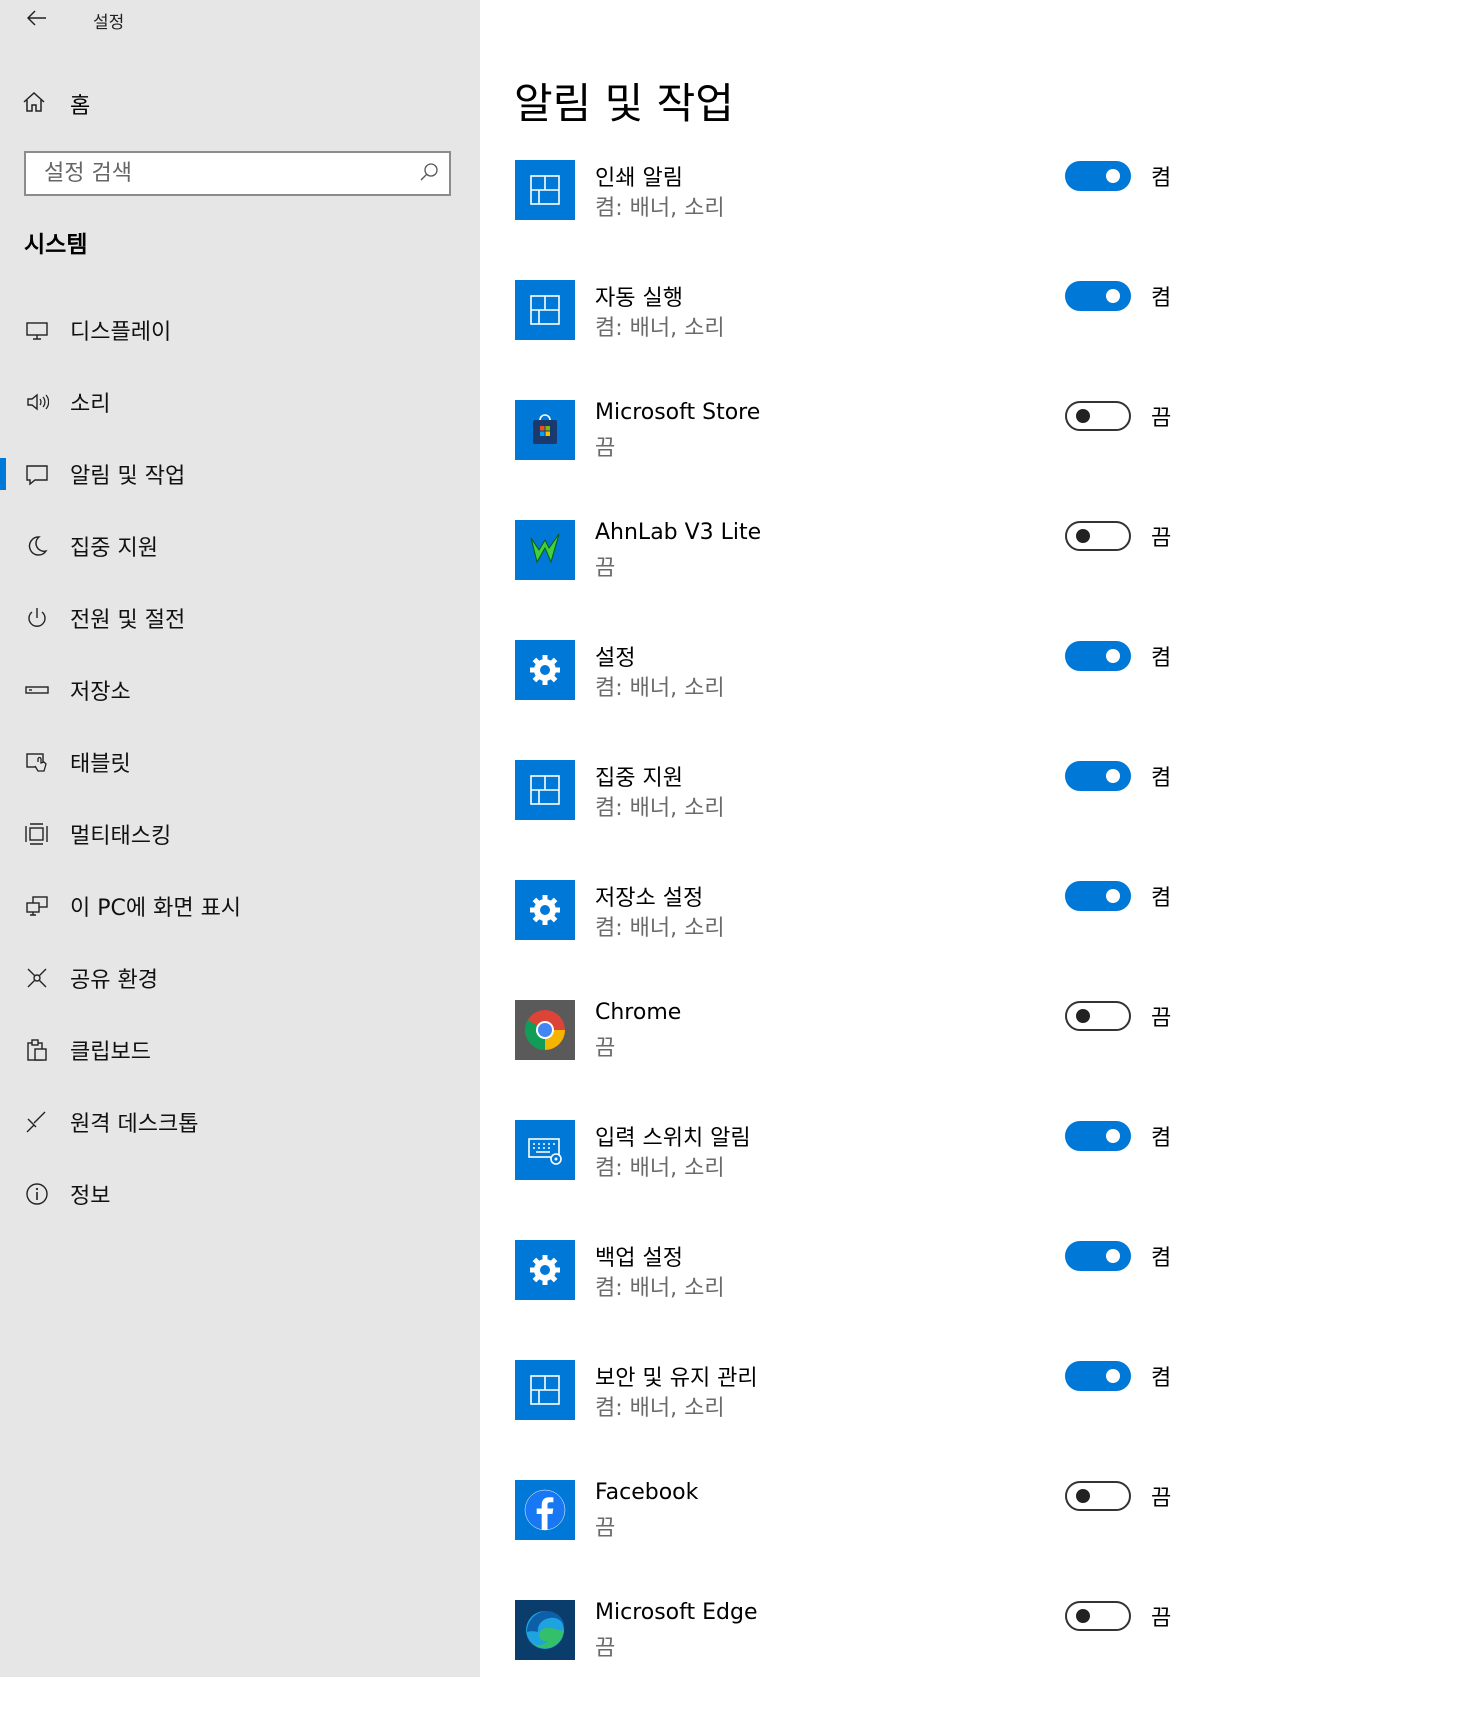 This screenshot has height=1720, width=1479. I want to click on moon-icon, so click(37, 546).